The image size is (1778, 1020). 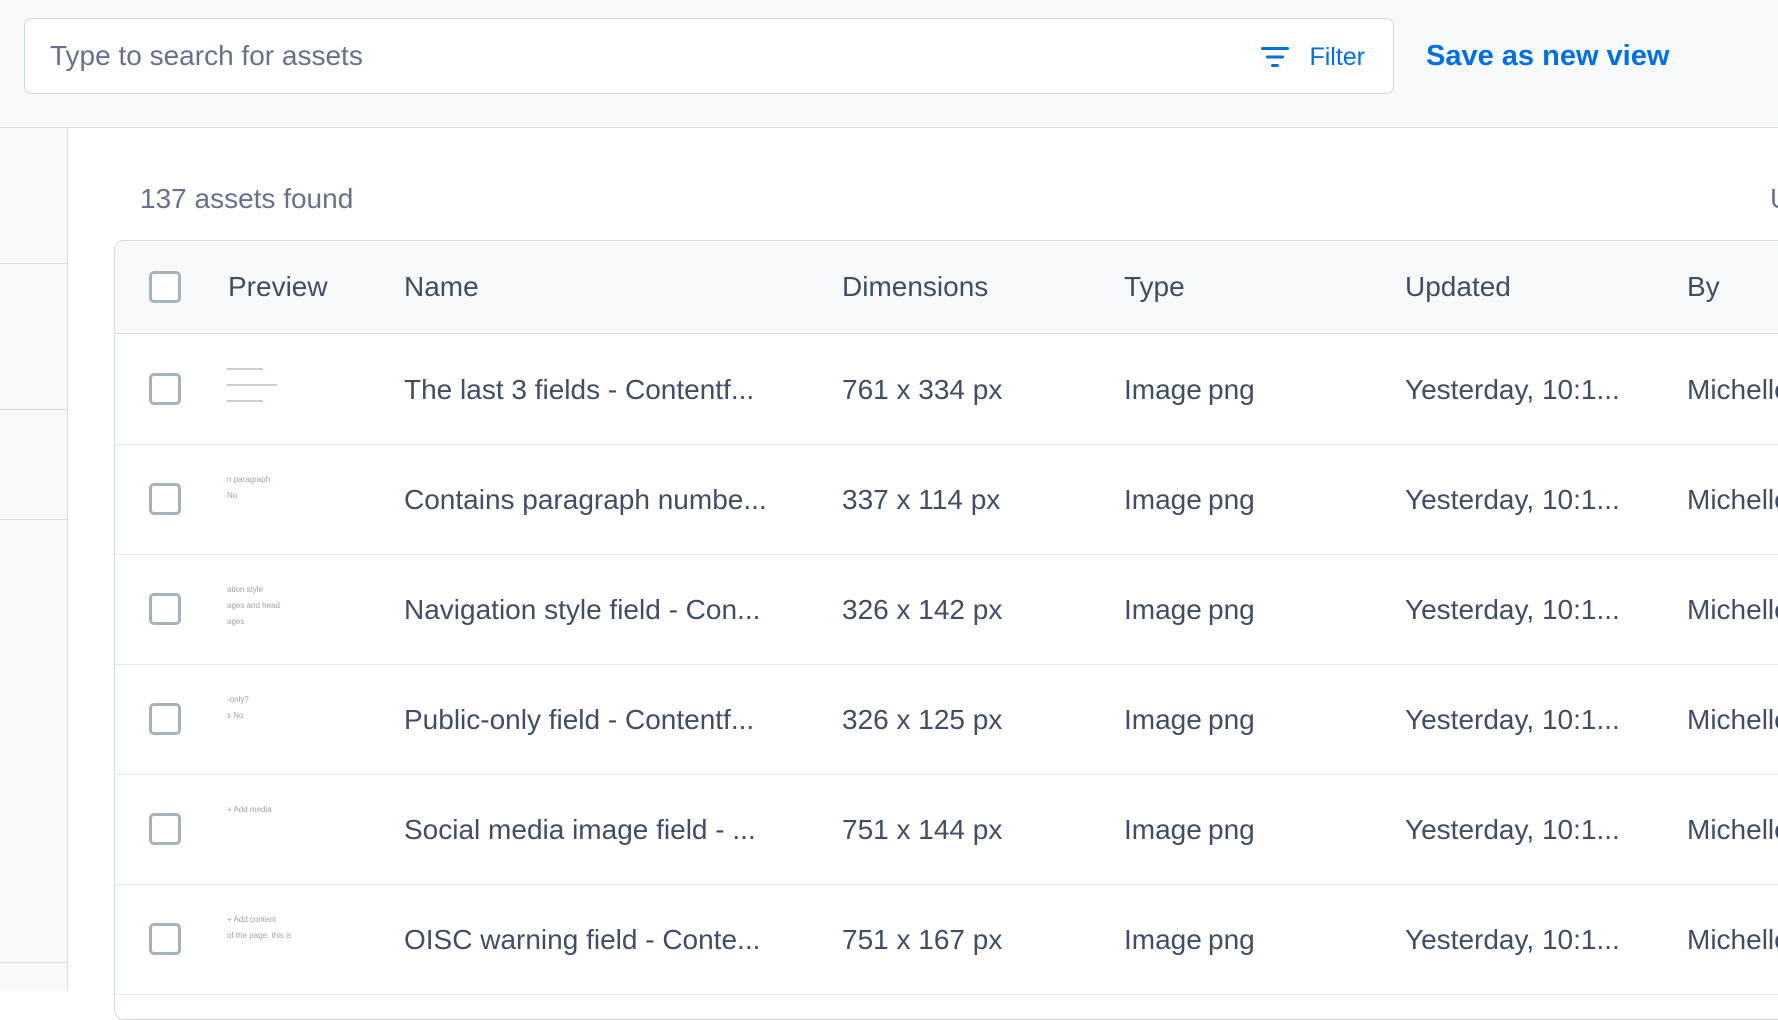 I want to click on column-header-preview: Preview, so click(x=278, y=286).